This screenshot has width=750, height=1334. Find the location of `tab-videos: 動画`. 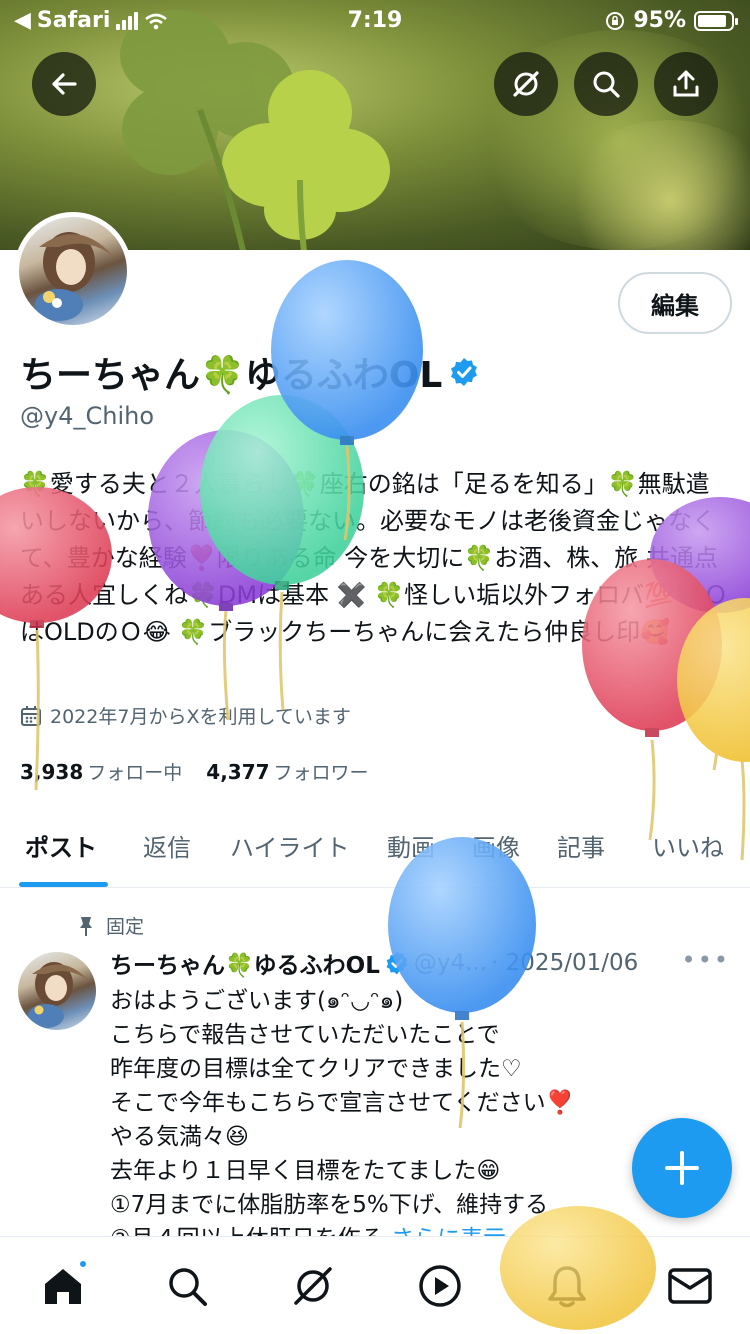

tab-videos: 動画 is located at coordinates (411, 845).